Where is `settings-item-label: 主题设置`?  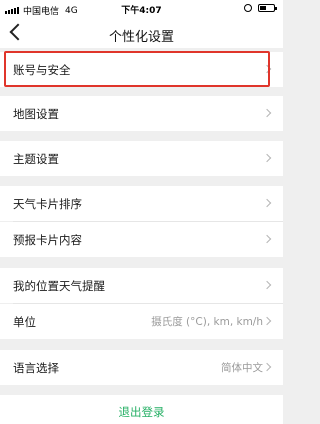 settings-item-label: 主题设置 is located at coordinates (36, 158).